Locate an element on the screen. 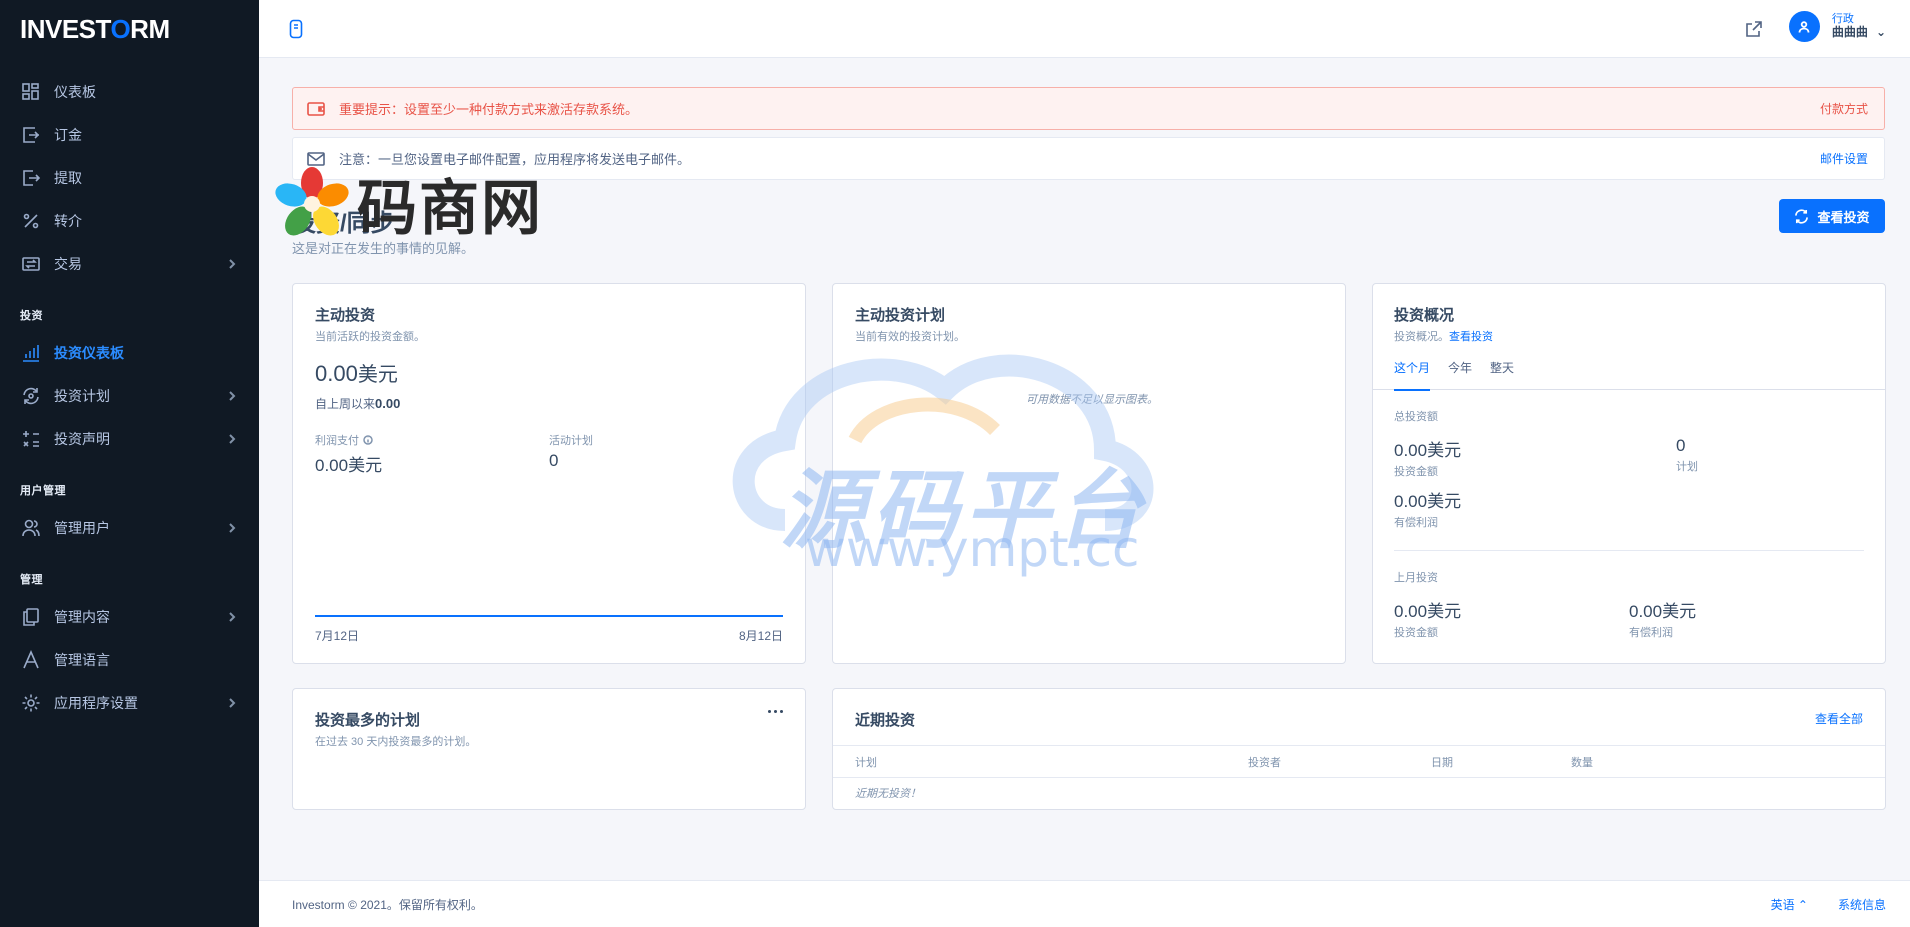 This screenshot has width=1910, height=927. nav-heading-users: 用户管理 is located at coordinates (43, 491).